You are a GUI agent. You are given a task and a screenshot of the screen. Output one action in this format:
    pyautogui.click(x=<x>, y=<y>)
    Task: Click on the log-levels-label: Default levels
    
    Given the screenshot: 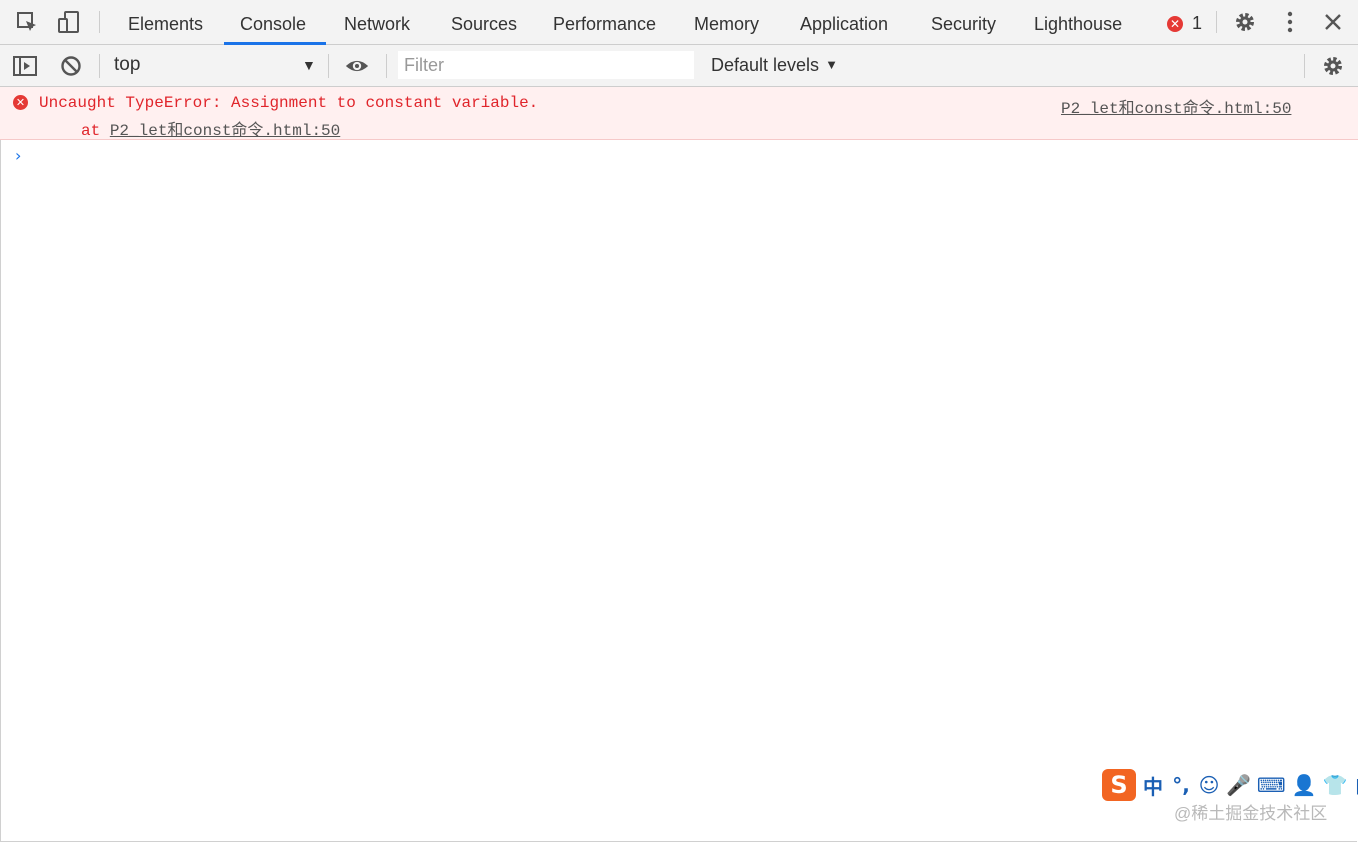 What is the action you would take?
    pyautogui.click(x=765, y=65)
    